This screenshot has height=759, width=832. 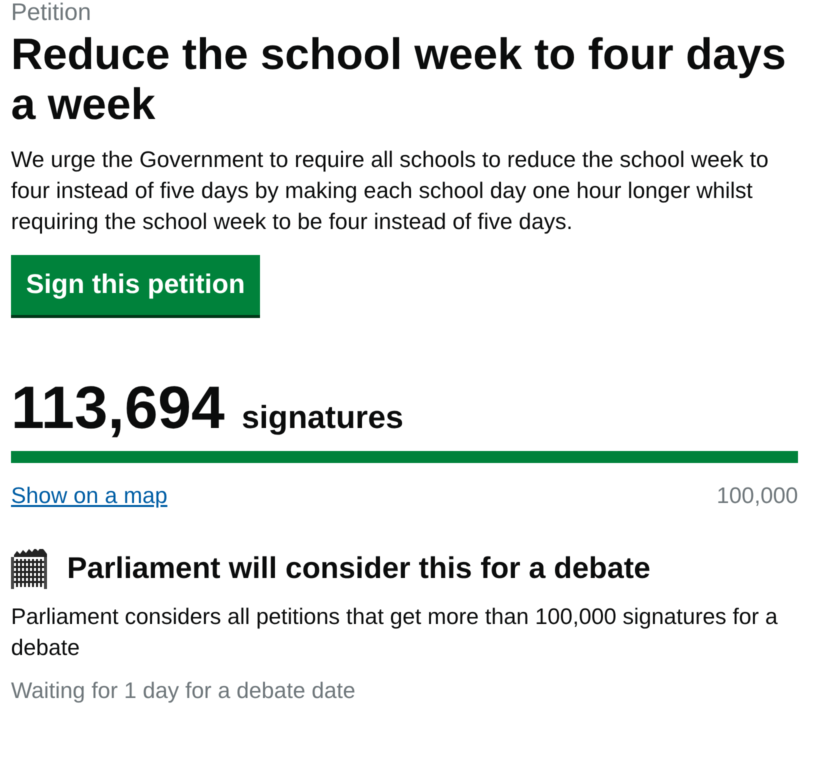 I want to click on debate-text: Parliament considers all petitions that get more than 100,000 signatures for a debate, so click(x=395, y=632).